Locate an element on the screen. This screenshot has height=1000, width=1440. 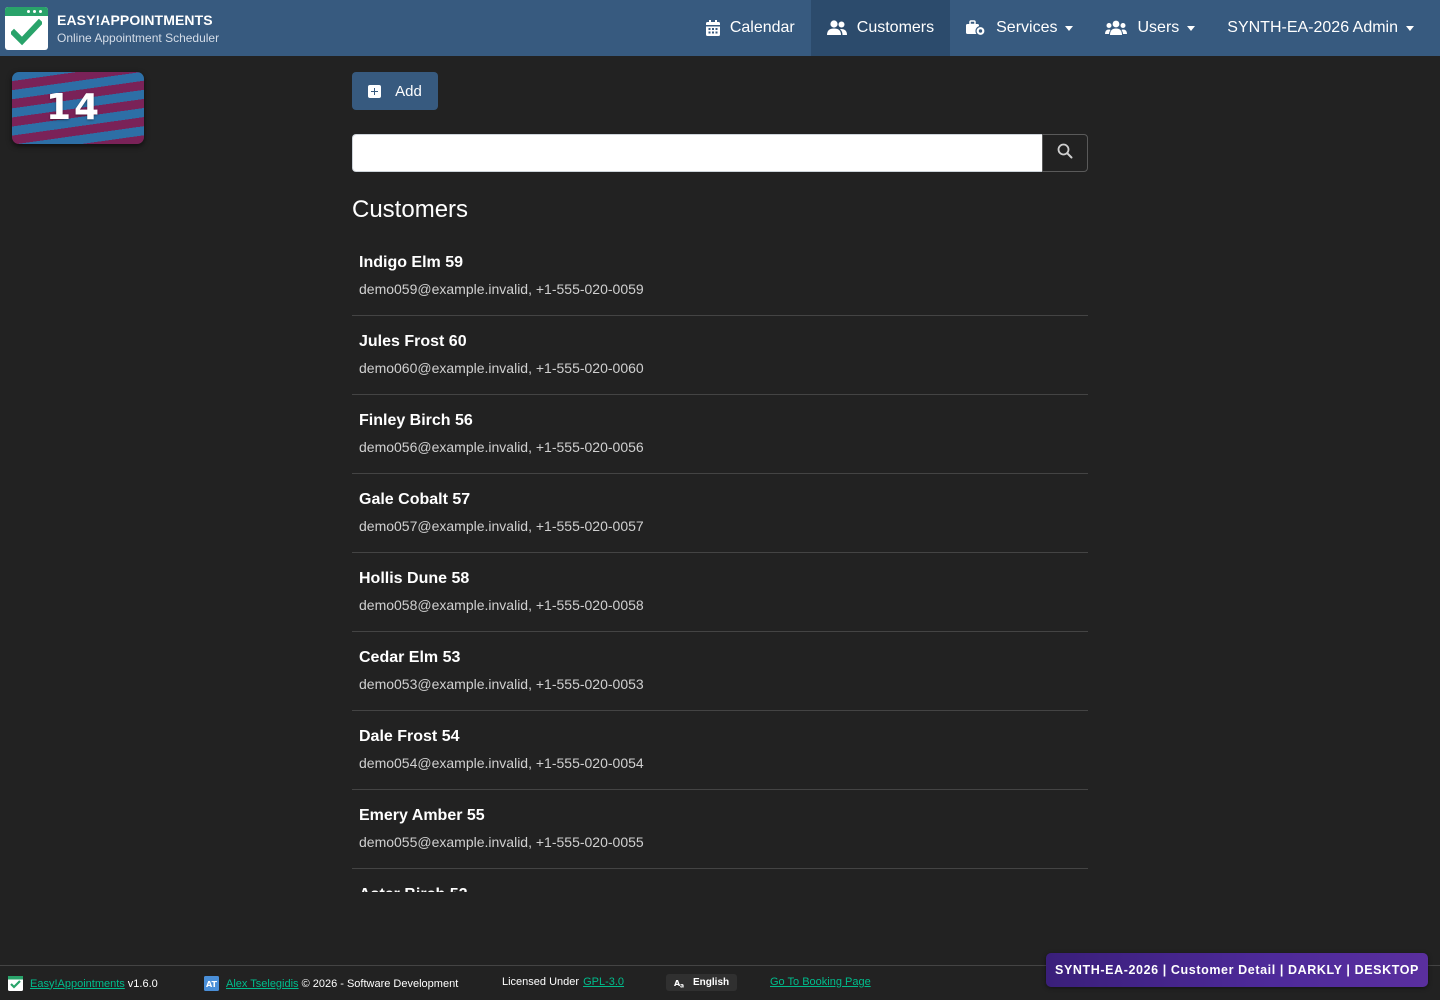
services-icon is located at coordinates (976, 28).